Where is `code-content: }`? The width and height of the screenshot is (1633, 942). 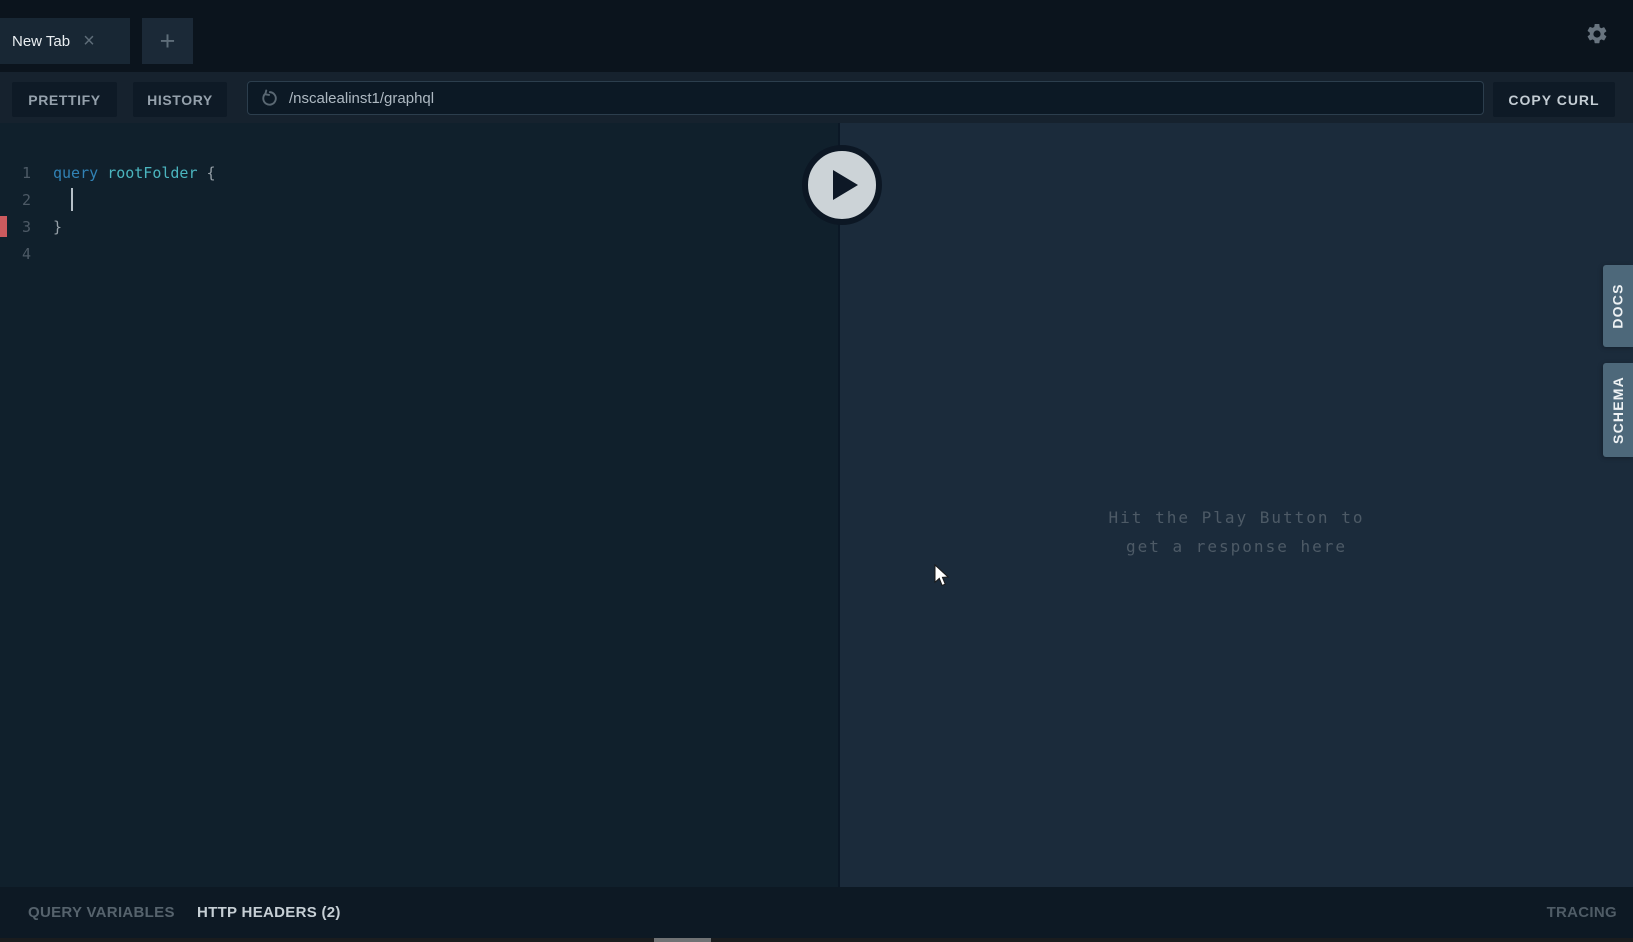
code-content: } is located at coordinates (57, 227).